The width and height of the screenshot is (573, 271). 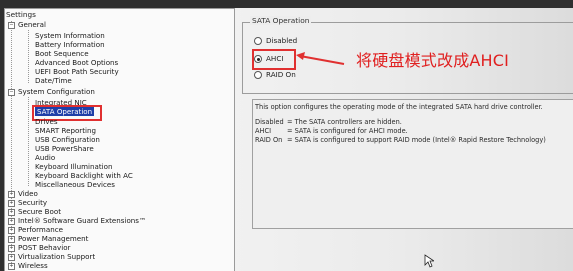 I want to click on mode-desc-ahci: = SATA is configured for AHCI mode., so click(x=347, y=131).